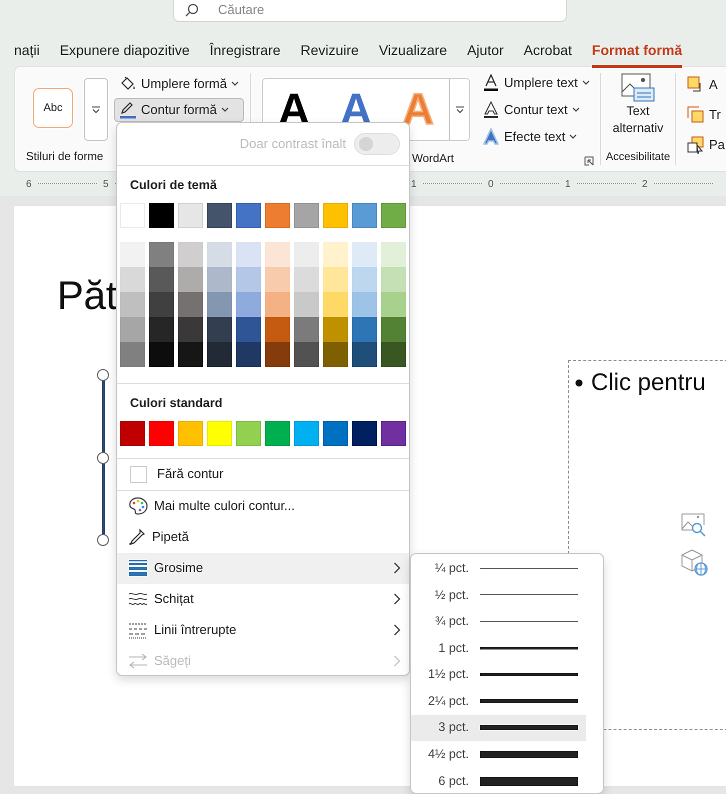 Image resolution: width=726 pixels, height=794 pixels. I want to click on ribbon-tab: Expunere diapozitive, so click(125, 54).